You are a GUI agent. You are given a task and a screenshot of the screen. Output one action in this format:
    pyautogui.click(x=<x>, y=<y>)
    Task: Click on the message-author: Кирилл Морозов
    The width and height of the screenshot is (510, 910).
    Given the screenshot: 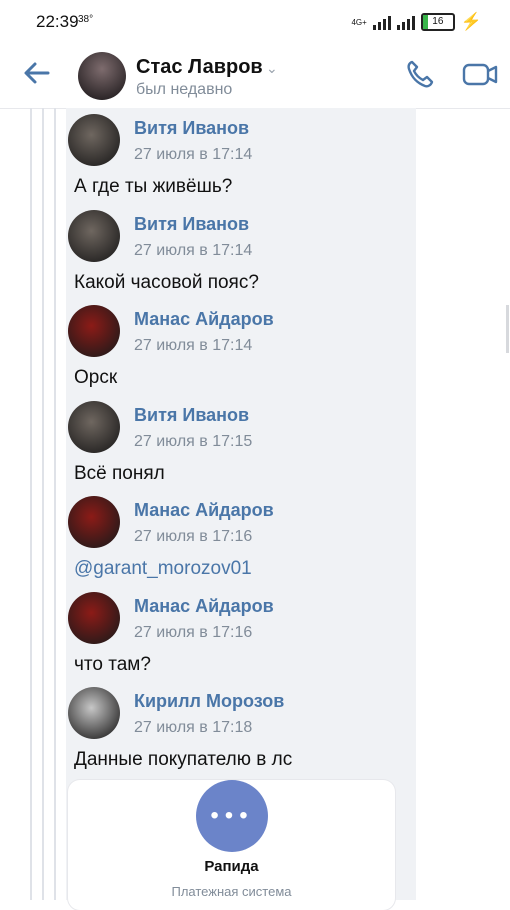 What is the action you would take?
    pyautogui.click(x=209, y=701)
    